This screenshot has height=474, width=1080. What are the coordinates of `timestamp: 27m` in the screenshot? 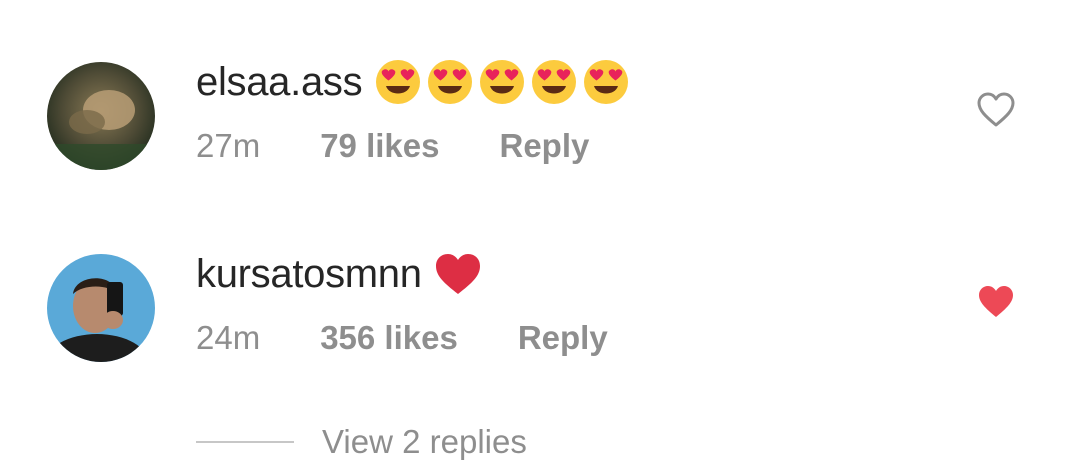 It's located at (228, 145).